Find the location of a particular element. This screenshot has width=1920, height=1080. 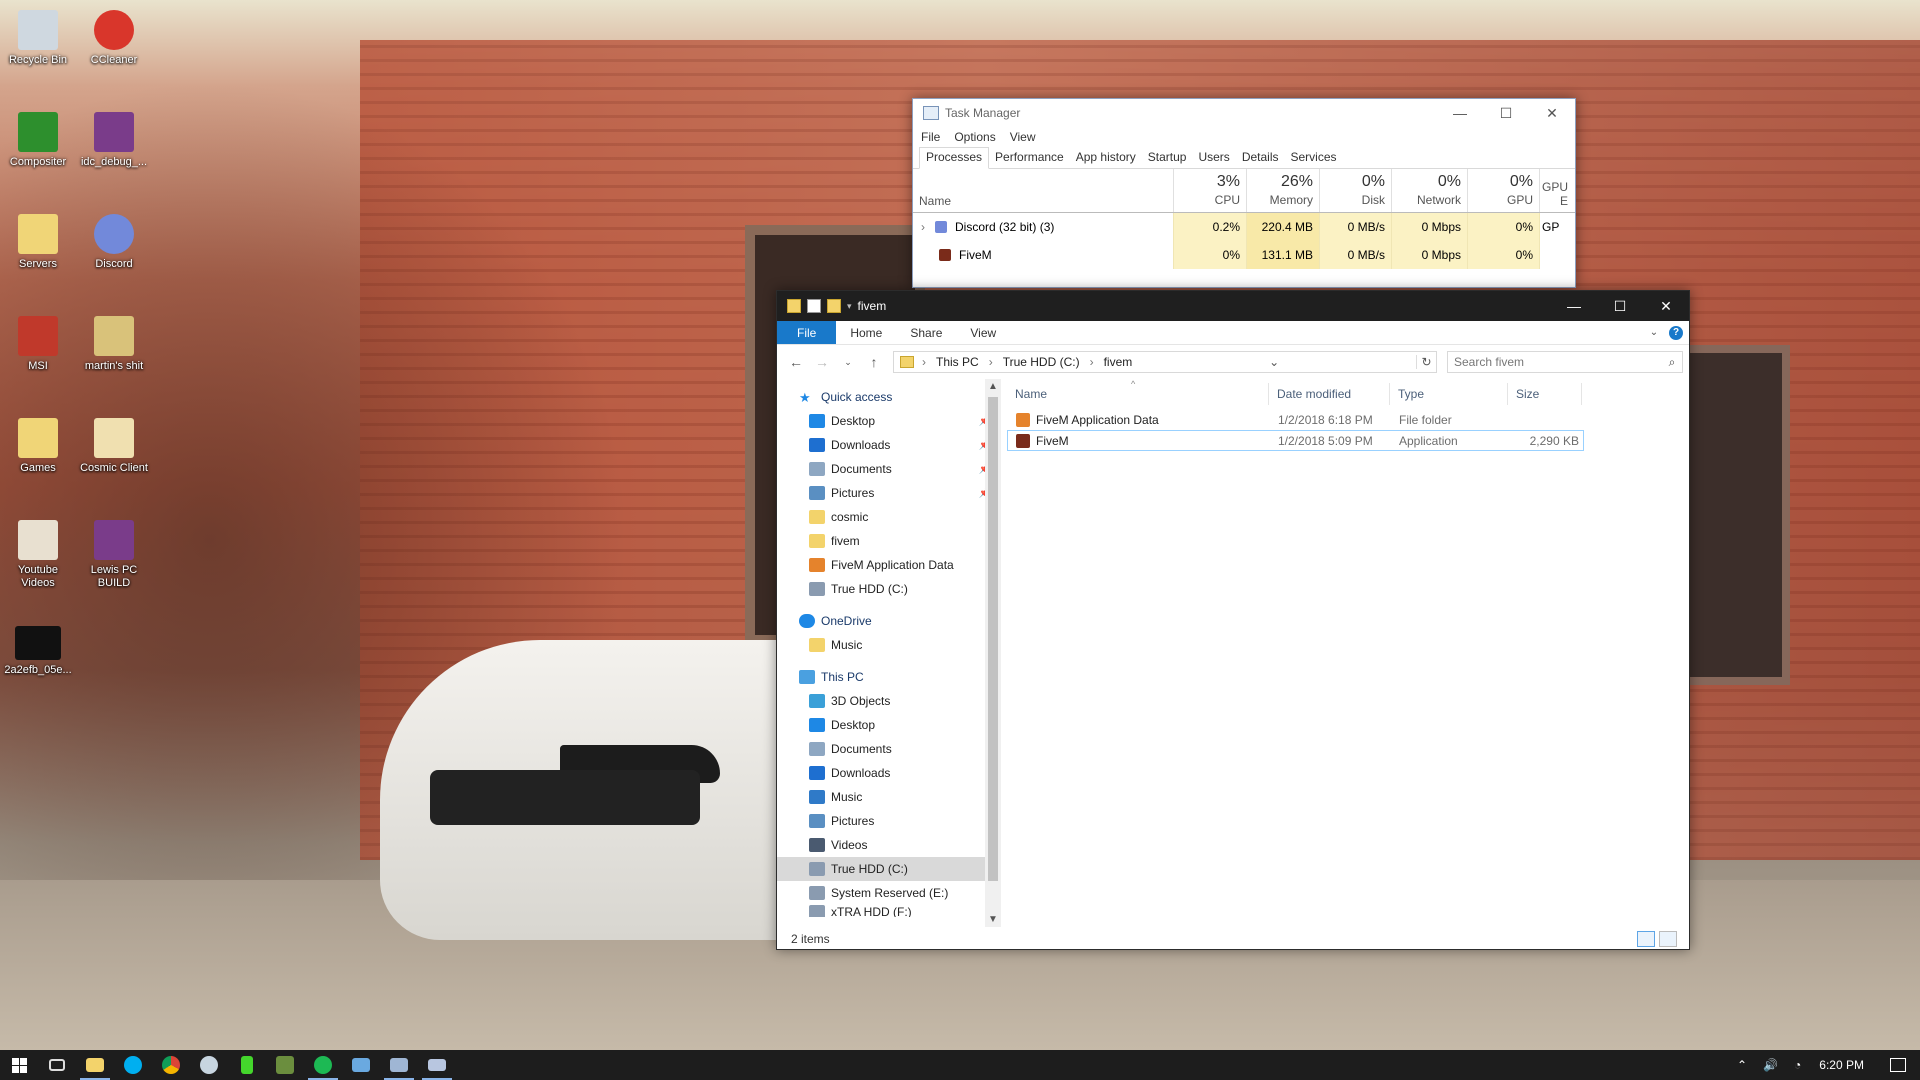

nav-onedrive: OneDrive is located at coordinates (889, 621).